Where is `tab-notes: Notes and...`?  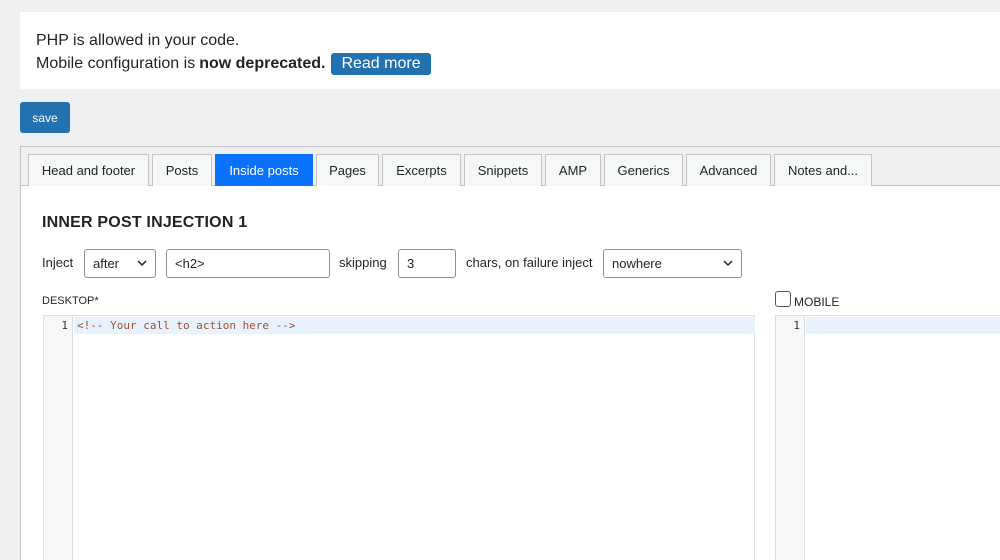 tab-notes: Notes and... is located at coordinates (823, 170).